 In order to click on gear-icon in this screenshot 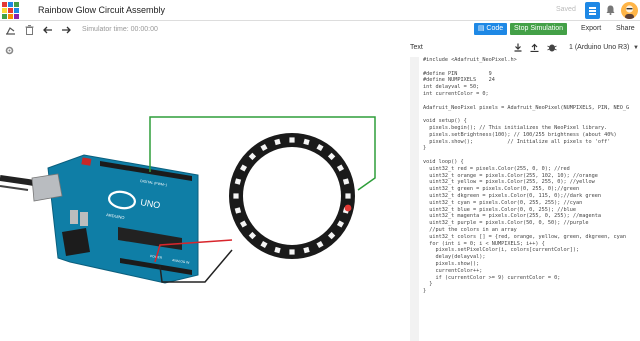, I will do `click(9, 50)`.